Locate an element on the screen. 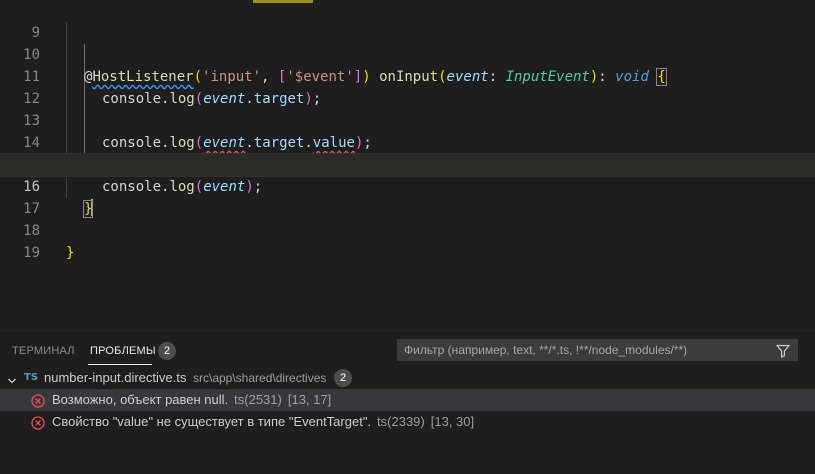 The width and height of the screenshot is (815, 474). filter-icon is located at coordinates (783, 353).